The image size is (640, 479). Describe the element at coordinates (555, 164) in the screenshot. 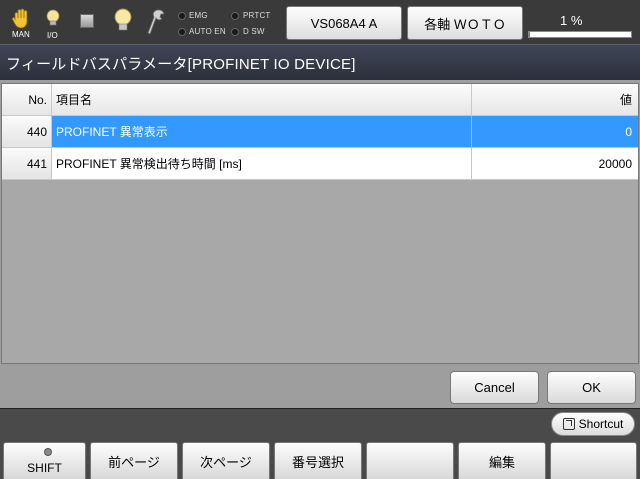

I see `row-value: 20000` at that location.